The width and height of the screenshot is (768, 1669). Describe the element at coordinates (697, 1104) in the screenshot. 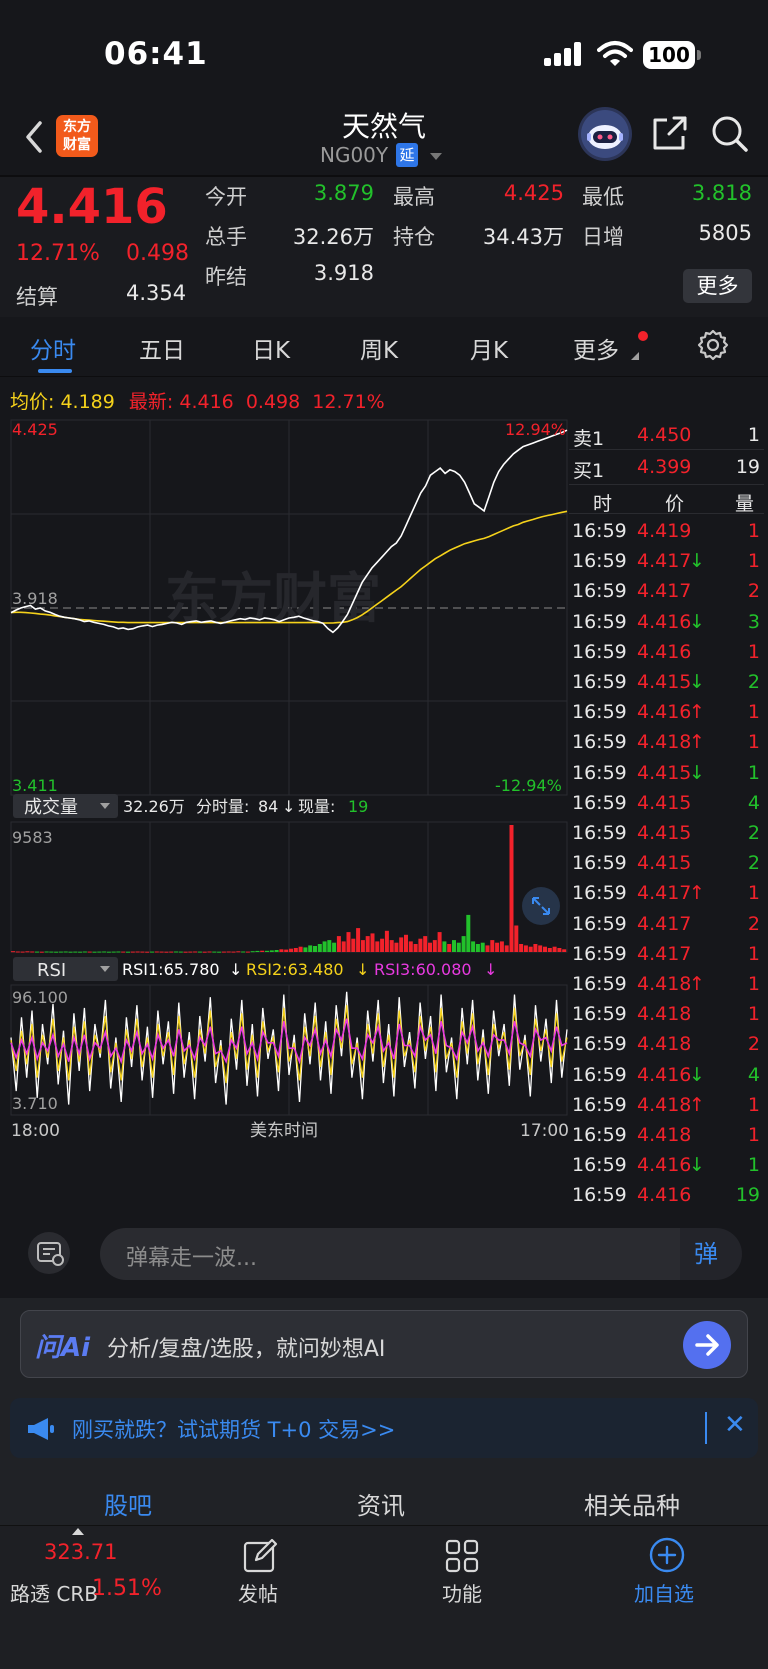

I see `tick-direction-icon: ↑` at that location.